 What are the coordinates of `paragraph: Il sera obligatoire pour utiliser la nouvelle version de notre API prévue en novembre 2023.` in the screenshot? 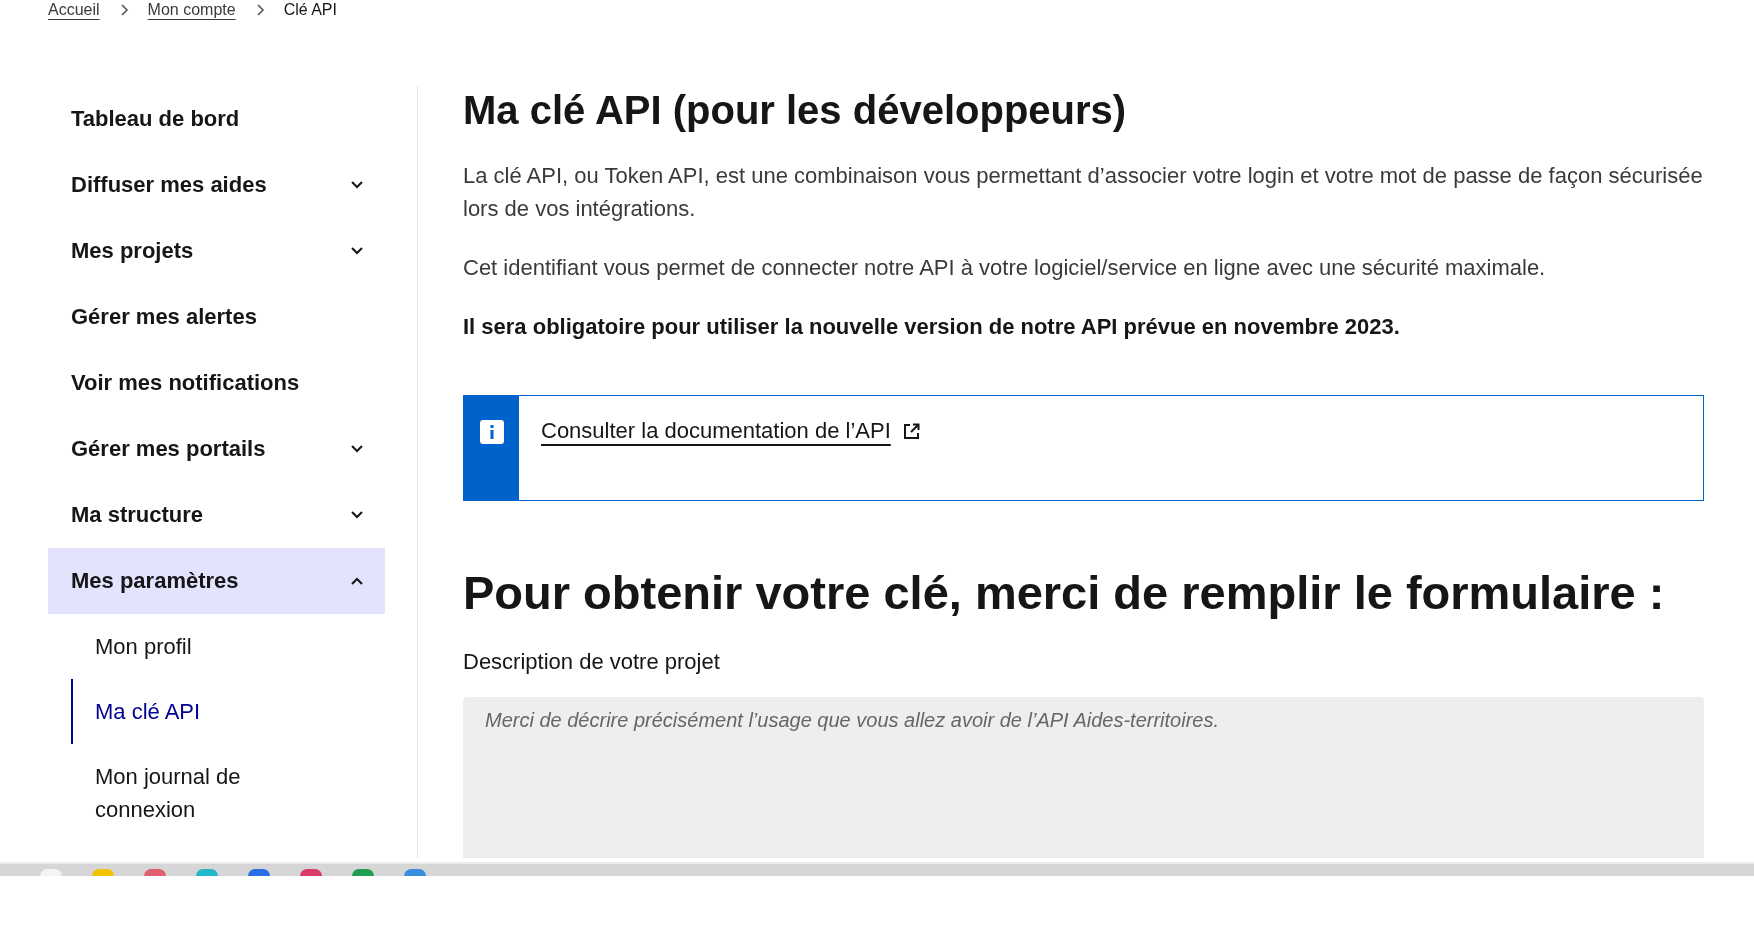 It's located at (932, 327).